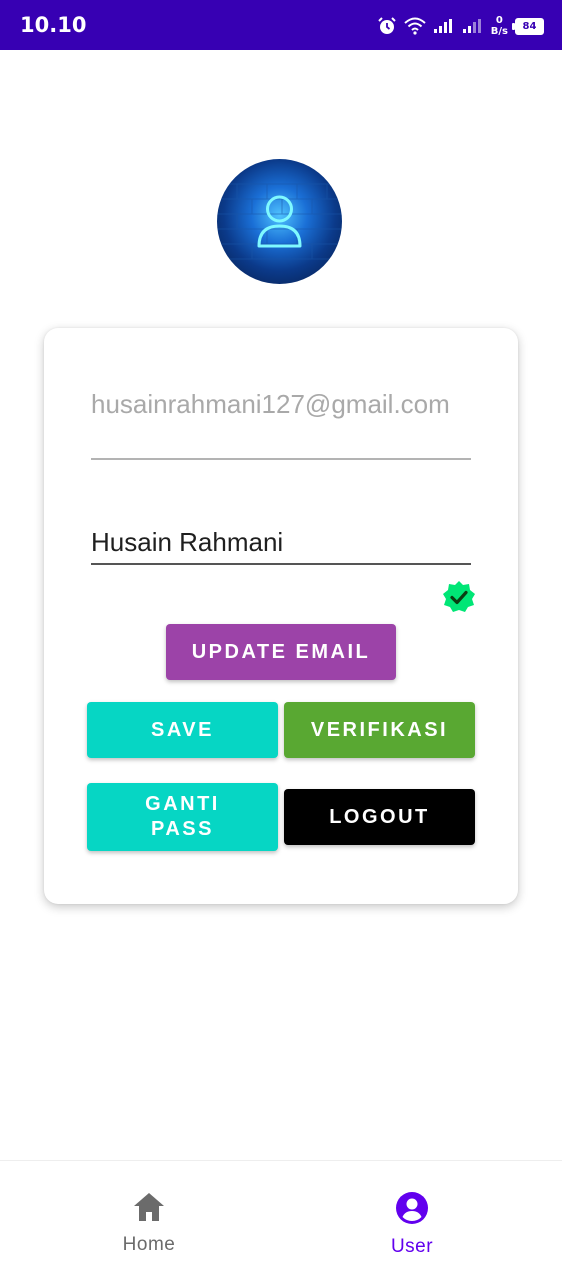  What do you see at coordinates (281, 564) in the screenshot?
I see `name-underline` at bounding box center [281, 564].